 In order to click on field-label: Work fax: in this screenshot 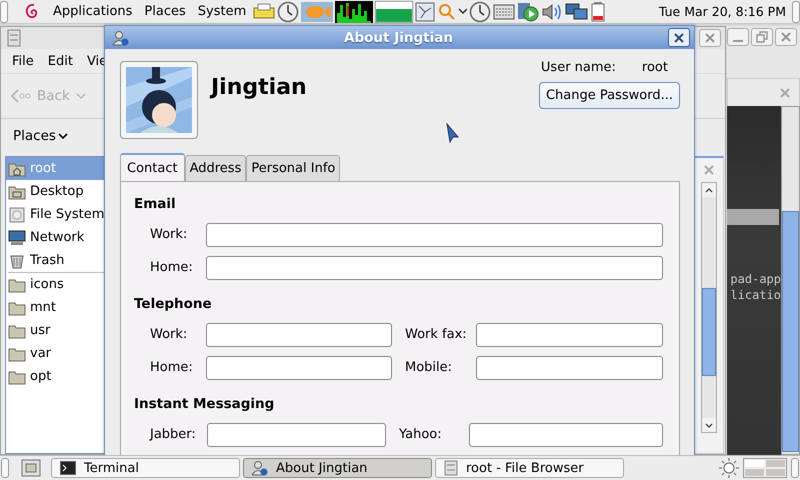, I will do `click(436, 334)`.